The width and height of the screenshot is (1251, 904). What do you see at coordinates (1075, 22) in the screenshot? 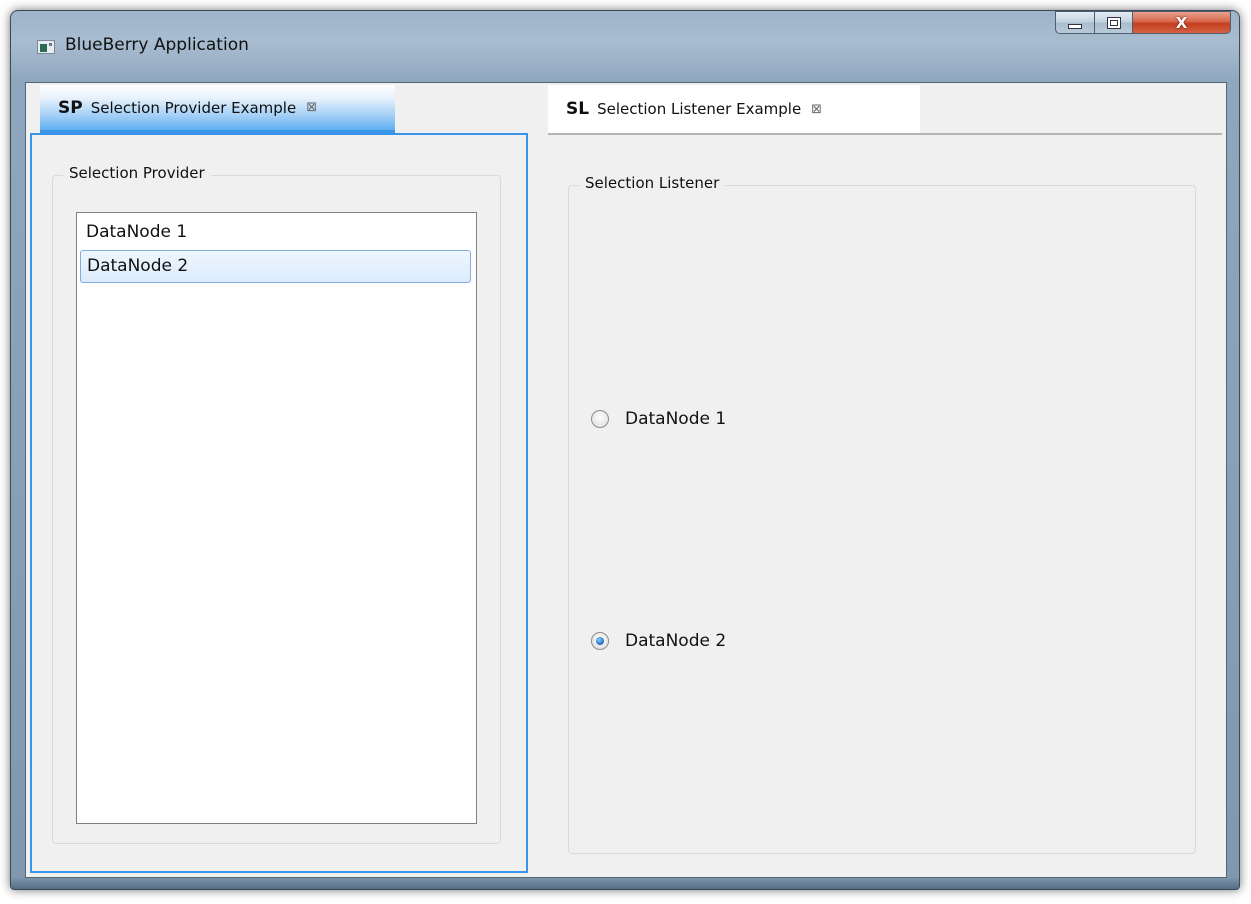
I see `minimize-button` at bounding box center [1075, 22].